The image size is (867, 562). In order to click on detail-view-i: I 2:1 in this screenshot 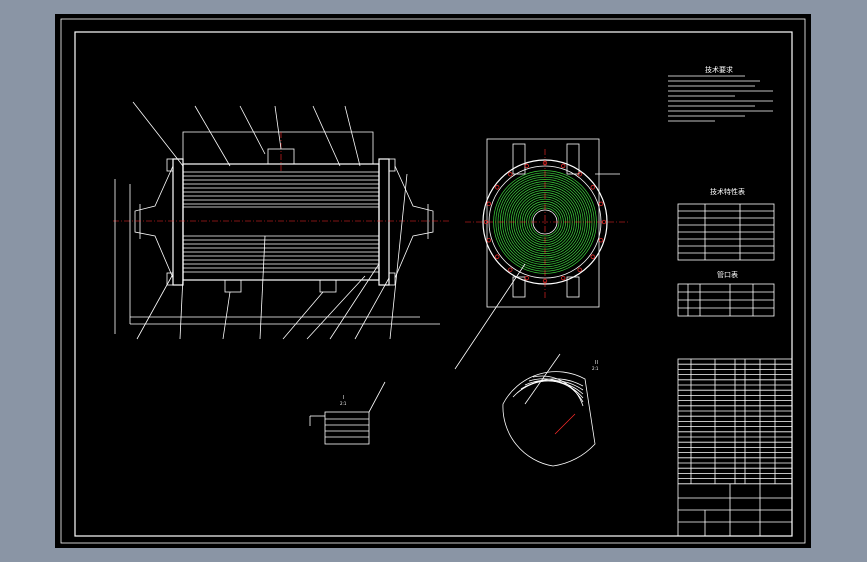, I will do `click(347, 413)`.